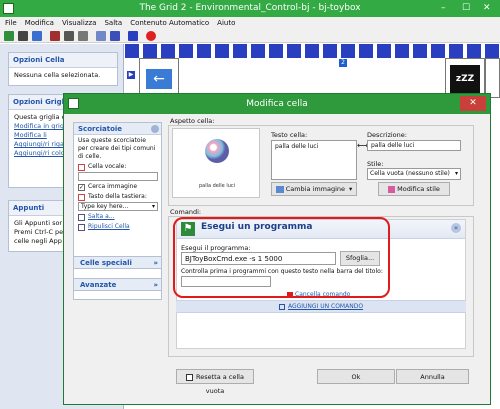 The height and width of the screenshot is (409, 500). I want to click on advanced-section: Avanzate », so click(117, 284).